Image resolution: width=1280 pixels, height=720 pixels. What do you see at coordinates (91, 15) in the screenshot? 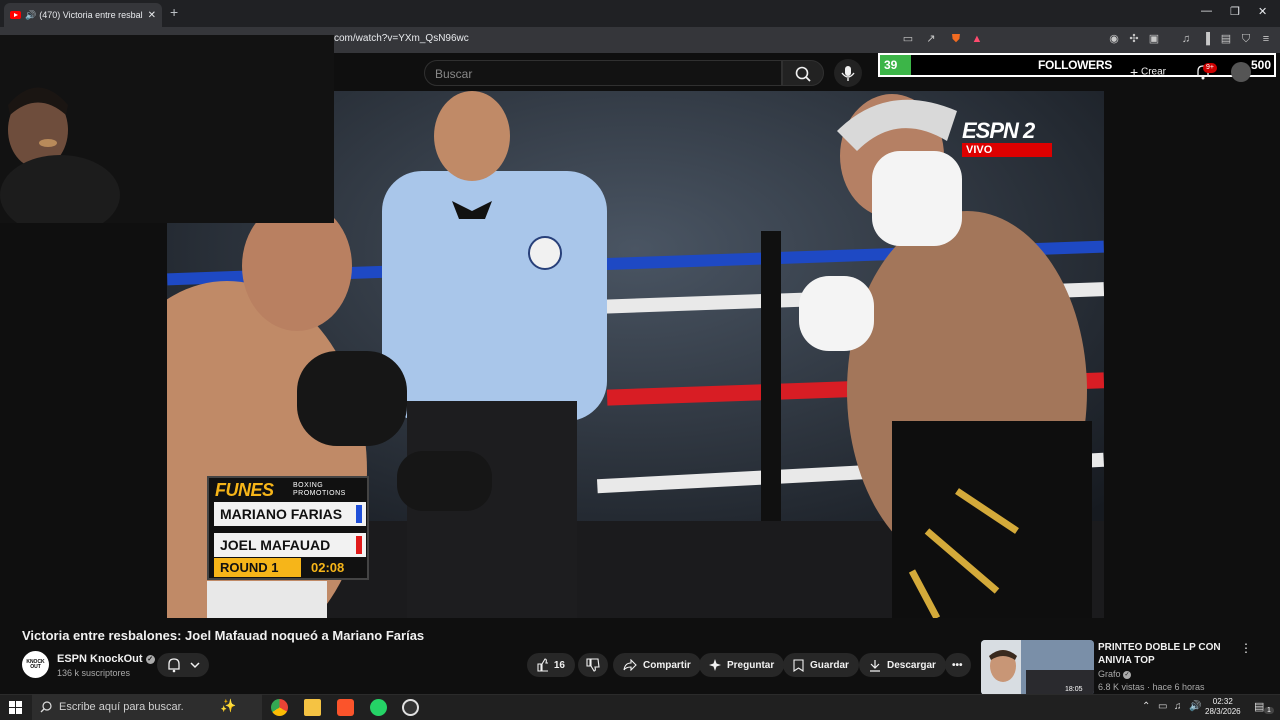
I see `tab-title: (470) Victoria entre resbalones` at bounding box center [91, 15].